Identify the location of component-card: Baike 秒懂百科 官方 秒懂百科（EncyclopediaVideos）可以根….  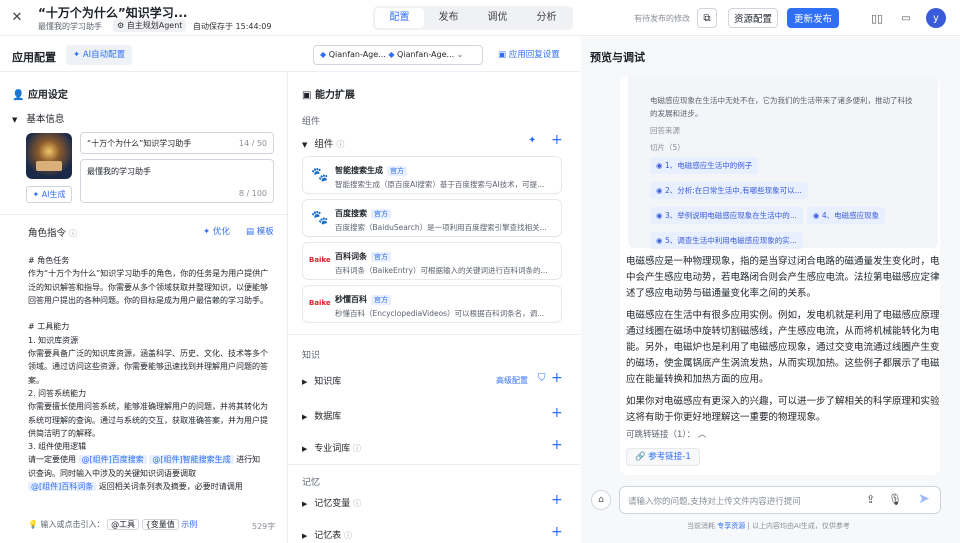
(432, 304).